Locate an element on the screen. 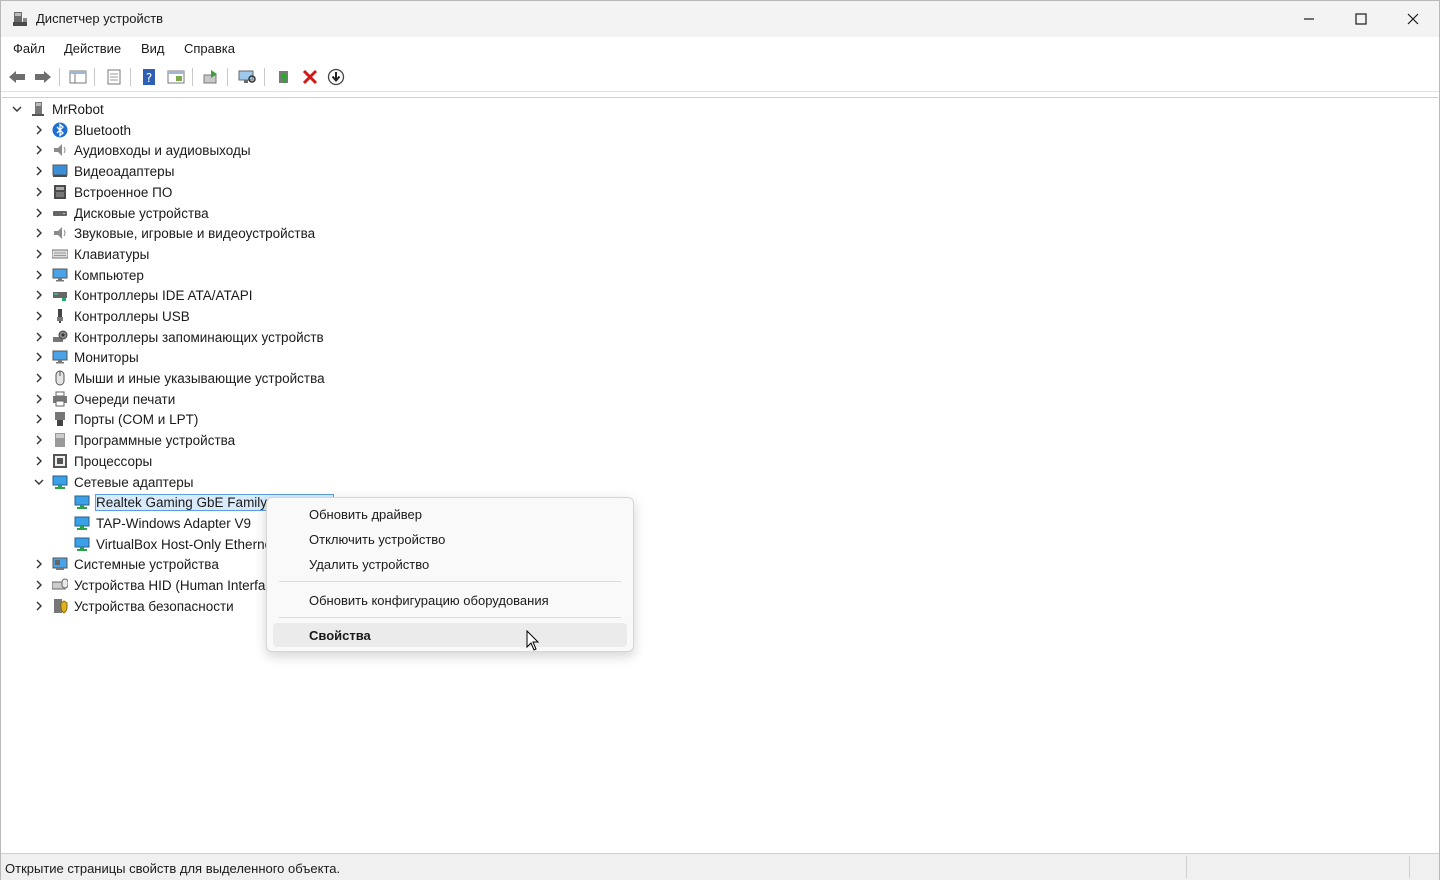  tree-category: Клавиатуры is located at coordinates (90, 254).